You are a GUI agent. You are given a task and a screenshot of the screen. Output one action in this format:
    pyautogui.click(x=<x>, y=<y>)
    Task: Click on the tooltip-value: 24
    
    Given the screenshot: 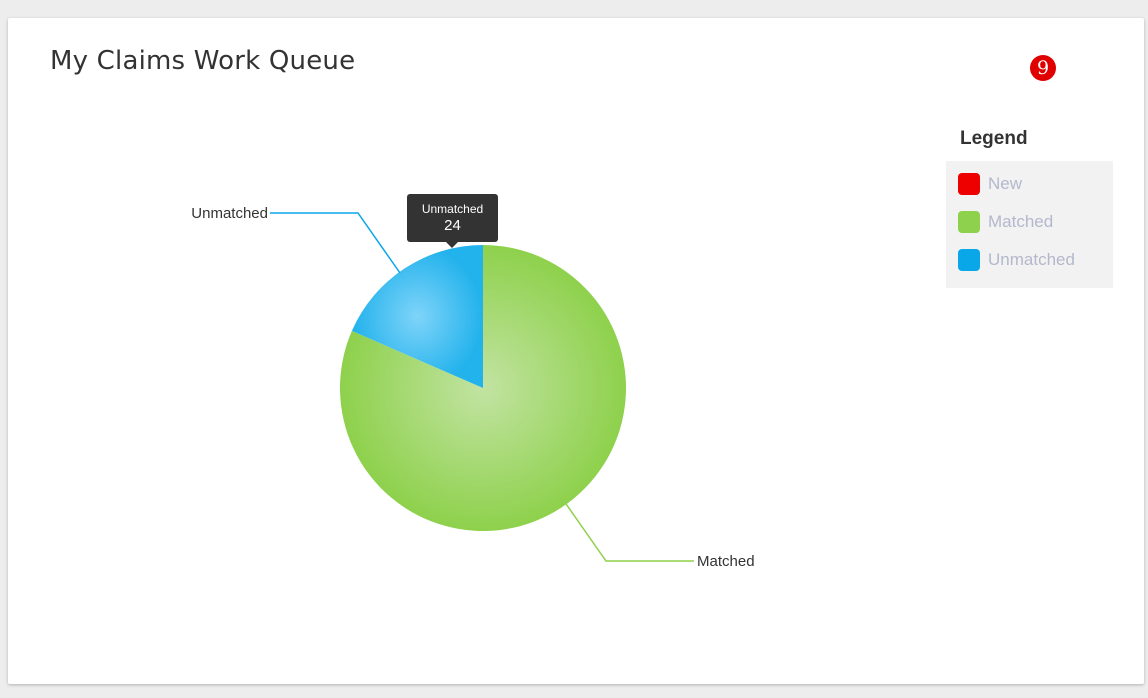 What is the action you would take?
    pyautogui.click(x=452, y=225)
    